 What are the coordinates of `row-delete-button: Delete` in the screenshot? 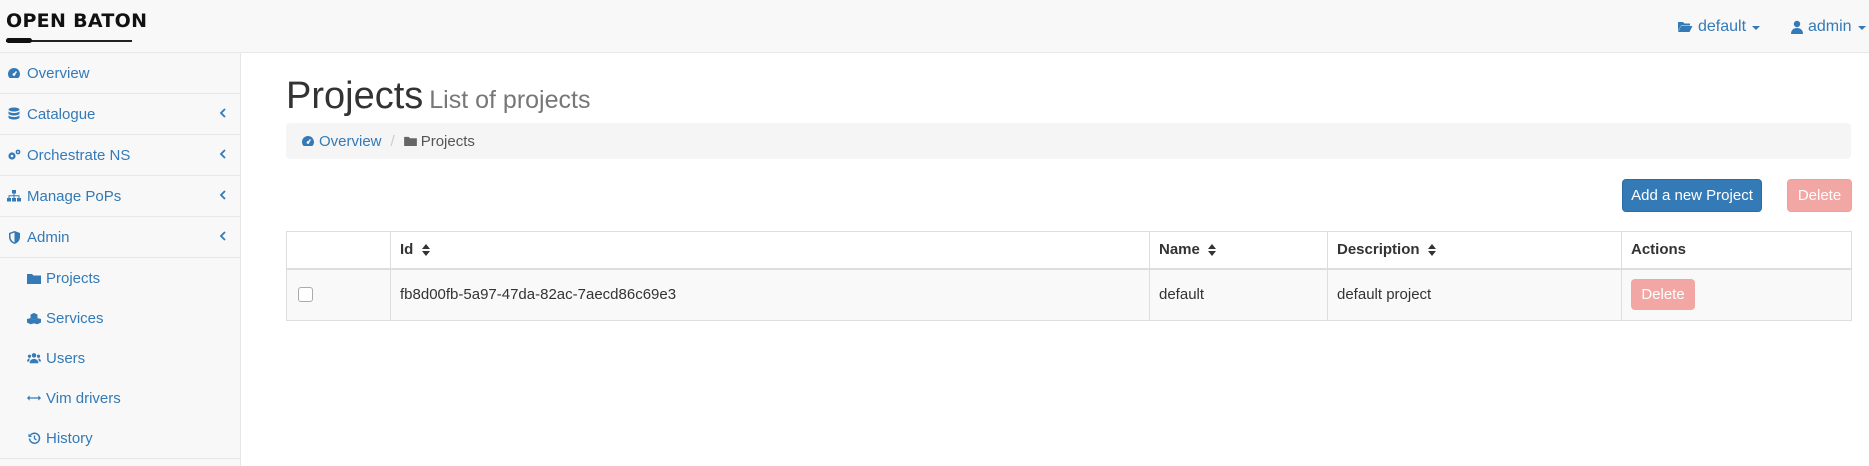 It's located at (1663, 295).